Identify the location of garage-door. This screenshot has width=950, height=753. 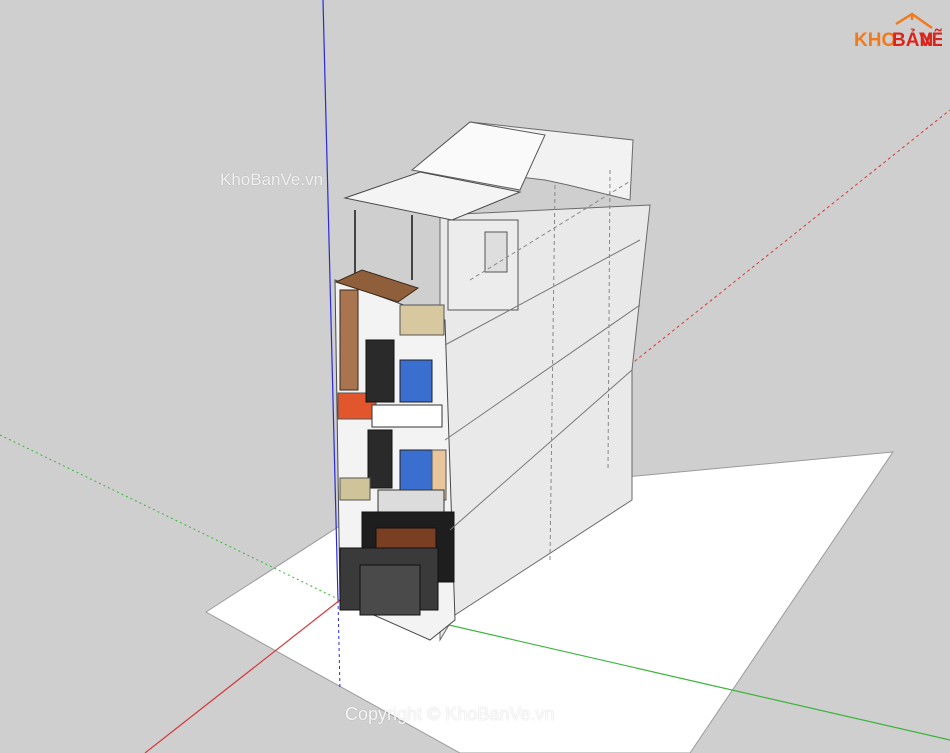
(390, 590).